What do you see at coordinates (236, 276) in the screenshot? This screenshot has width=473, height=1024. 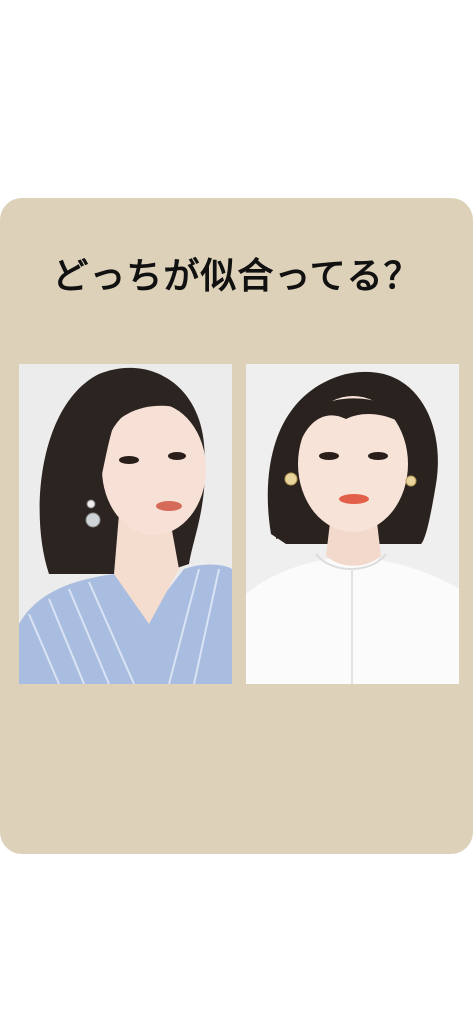 I see `poll-question: どっちが似合ってる？` at bounding box center [236, 276].